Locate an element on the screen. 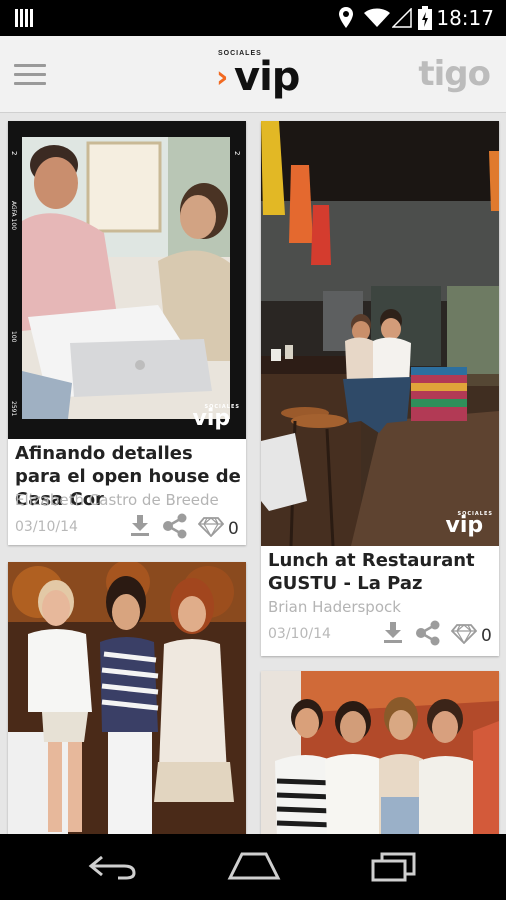 This screenshot has height=900, width=506. navigation-bar is located at coordinates (253, 867).